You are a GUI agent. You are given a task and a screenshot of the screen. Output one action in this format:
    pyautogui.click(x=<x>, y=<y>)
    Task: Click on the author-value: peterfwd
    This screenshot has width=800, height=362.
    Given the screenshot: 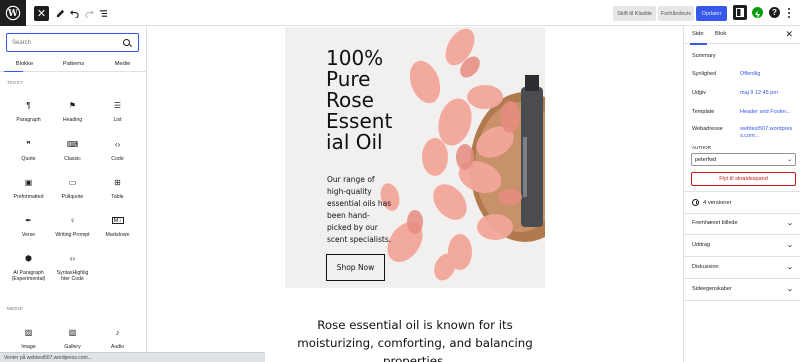 What is the action you would take?
    pyautogui.click(x=706, y=159)
    